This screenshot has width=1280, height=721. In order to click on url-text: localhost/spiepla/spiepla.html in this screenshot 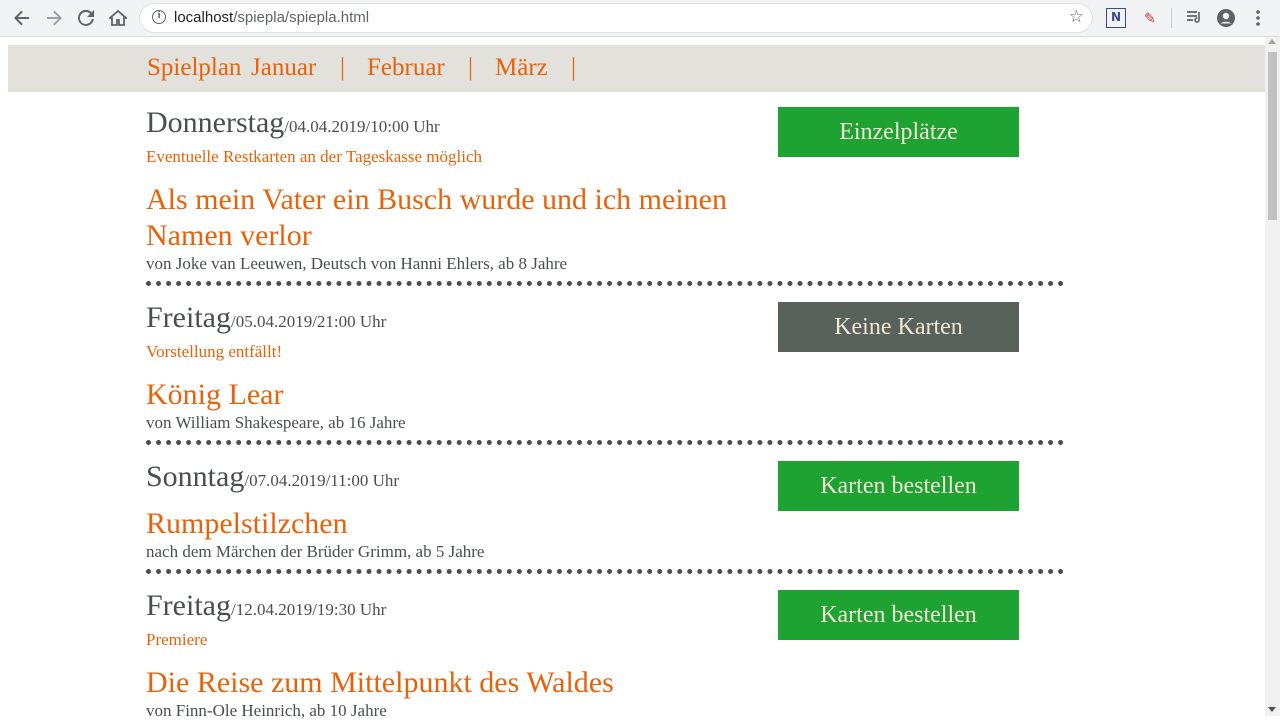, I will do `click(272, 17)`.